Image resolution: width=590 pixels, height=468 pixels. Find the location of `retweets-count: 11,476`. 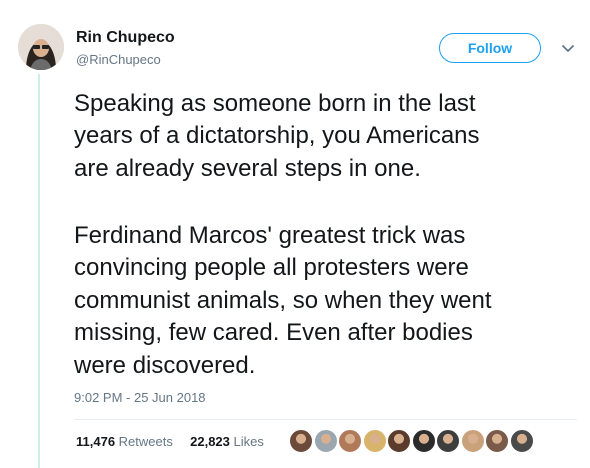

retweets-count: 11,476 is located at coordinates (95, 441).